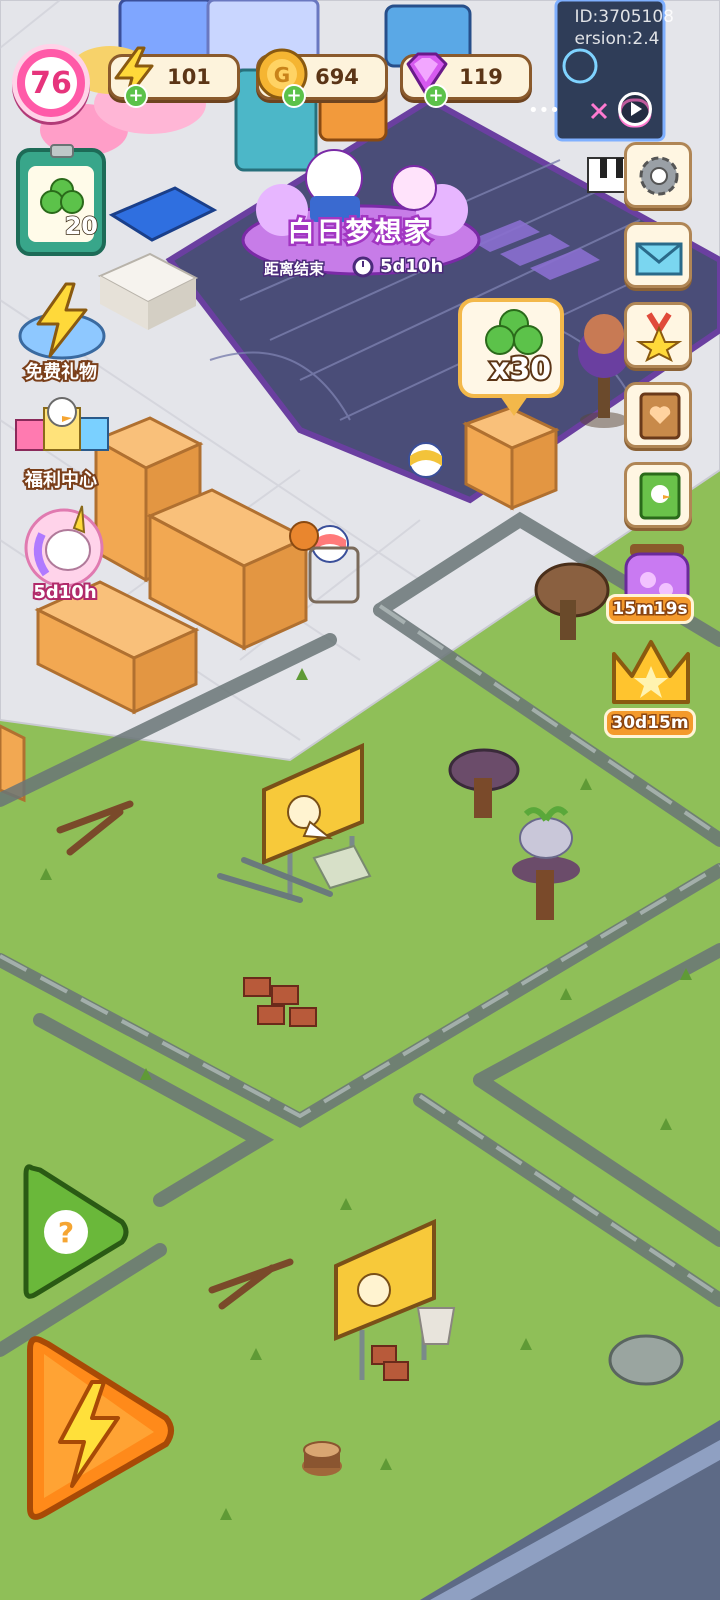  Describe the element at coordinates (293, 269) in the screenshot. I see `event-ends-label: 距离结束` at that location.